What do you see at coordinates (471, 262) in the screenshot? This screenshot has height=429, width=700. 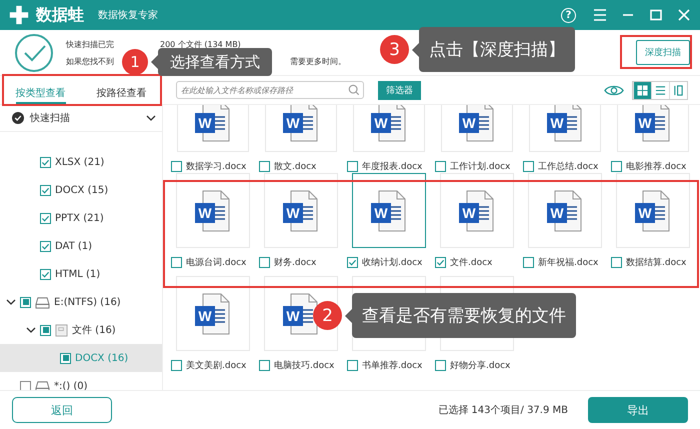 I see `file-name: 文件.docx` at bounding box center [471, 262].